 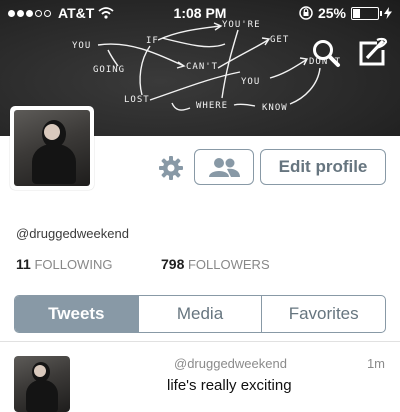 What do you see at coordinates (73, 264) in the screenshot?
I see `following-label: FOLLOWING` at bounding box center [73, 264].